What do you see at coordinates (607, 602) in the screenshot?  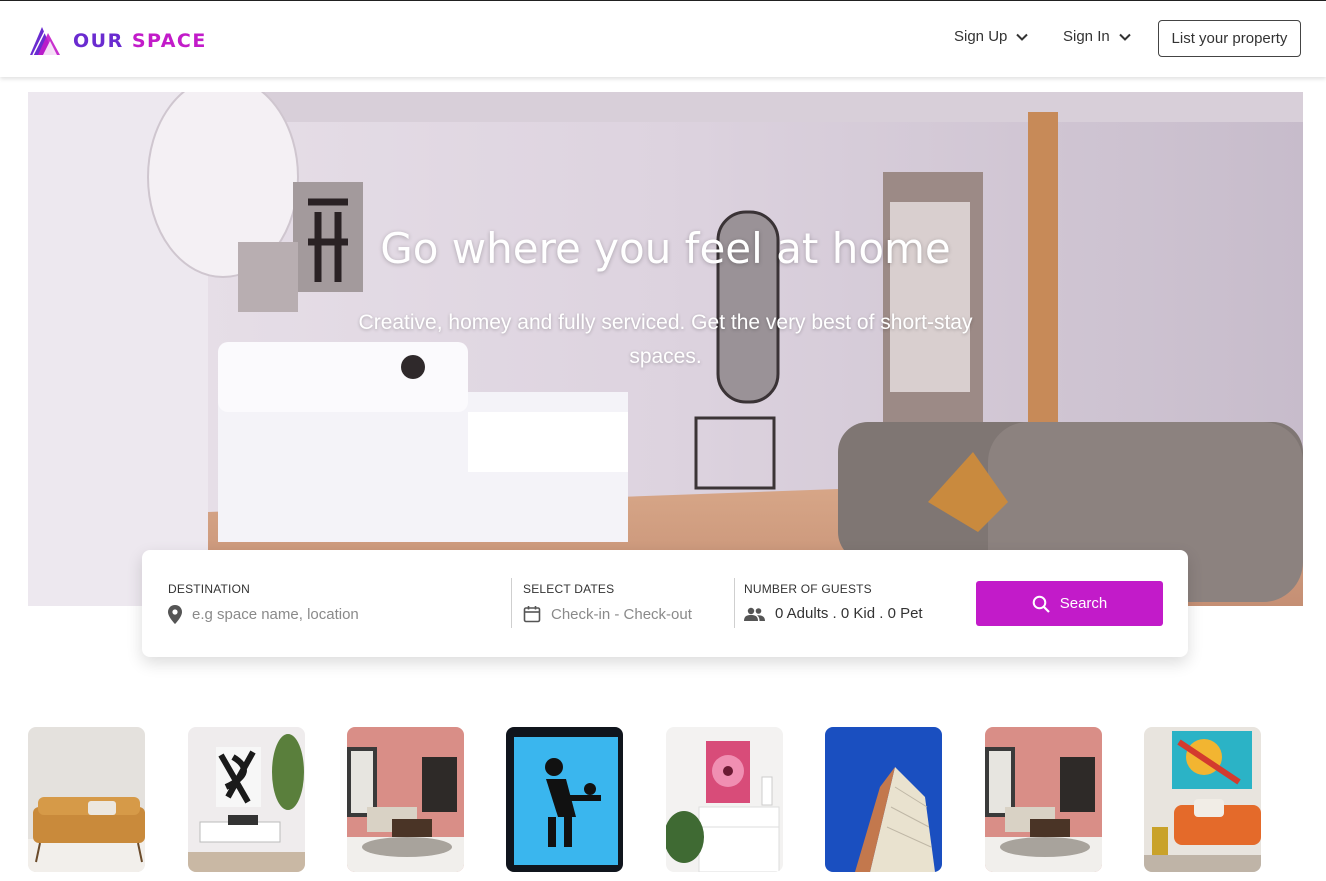 I see `dates-field: SELECT DATES Check-in - Check-out` at bounding box center [607, 602].